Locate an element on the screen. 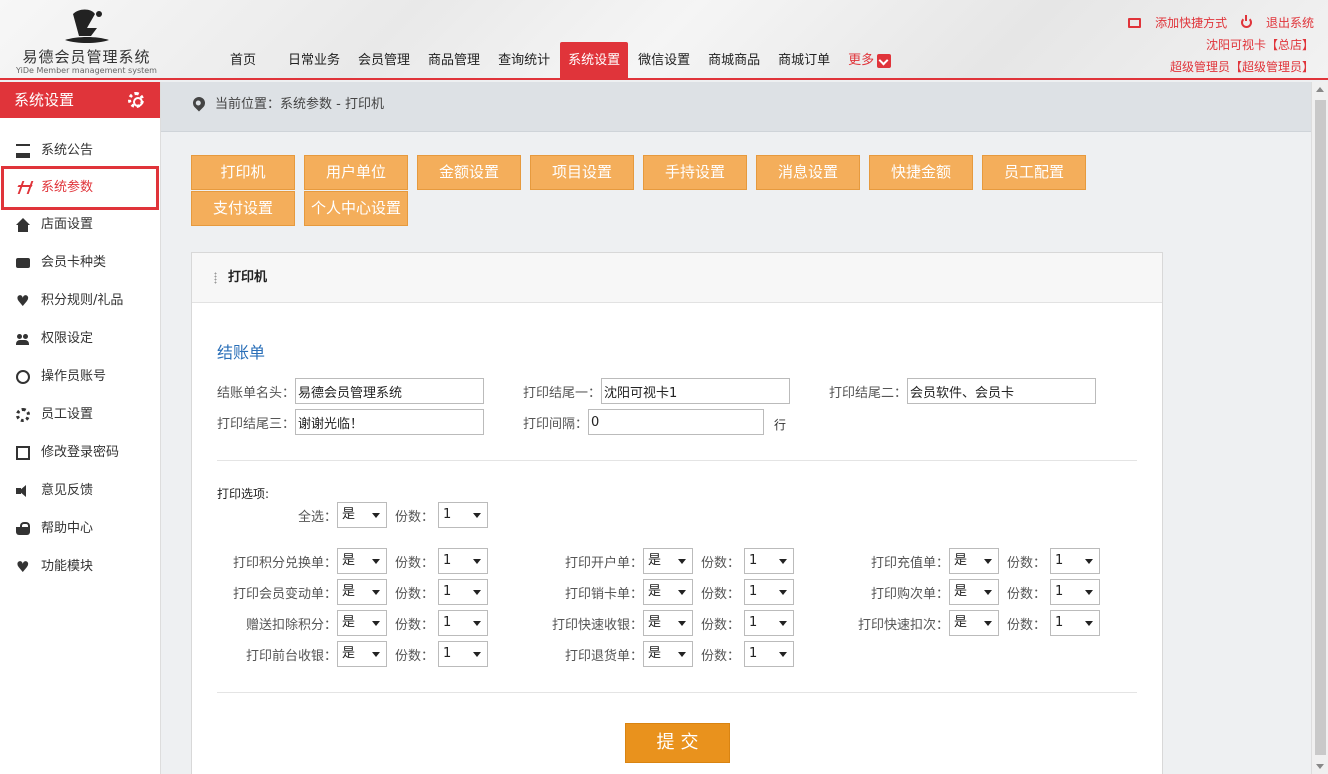 The image size is (1328, 774). tab-quick-amount: 快捷金额 is located at coordinates (921, 172).